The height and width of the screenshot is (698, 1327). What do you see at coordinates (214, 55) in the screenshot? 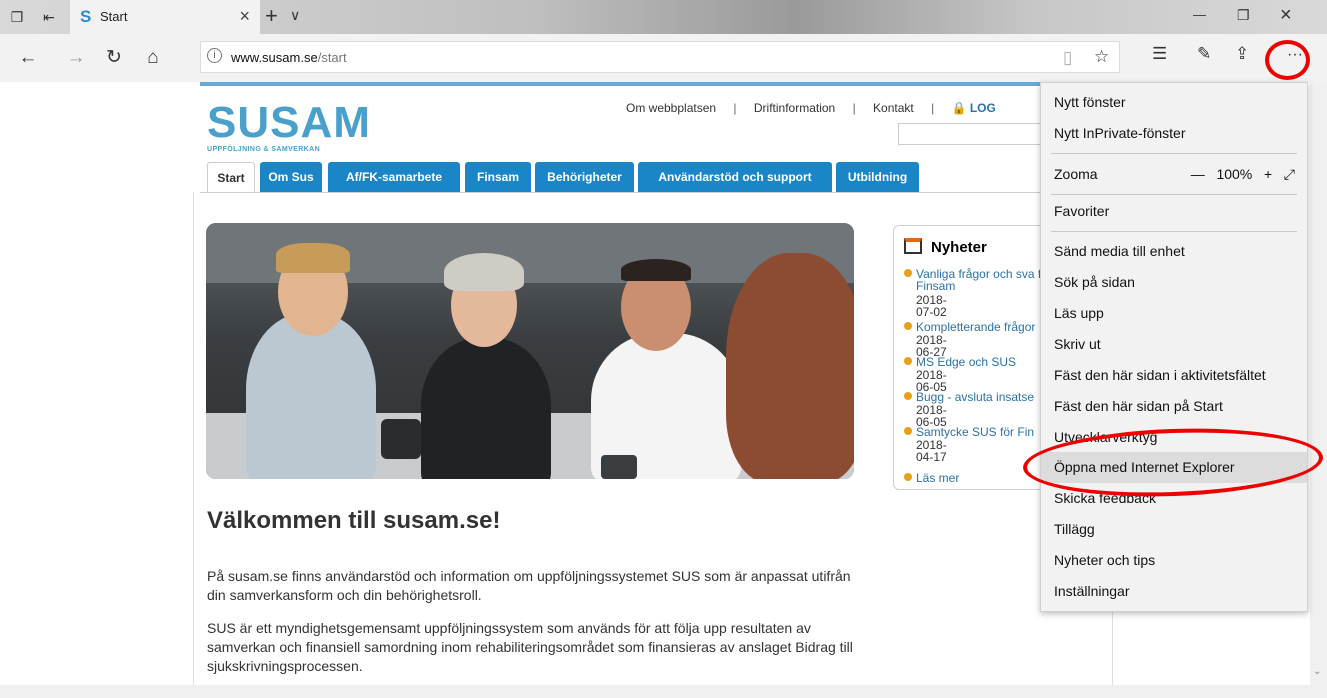
I see `info-icon: i` at bounding box center [214, 55].